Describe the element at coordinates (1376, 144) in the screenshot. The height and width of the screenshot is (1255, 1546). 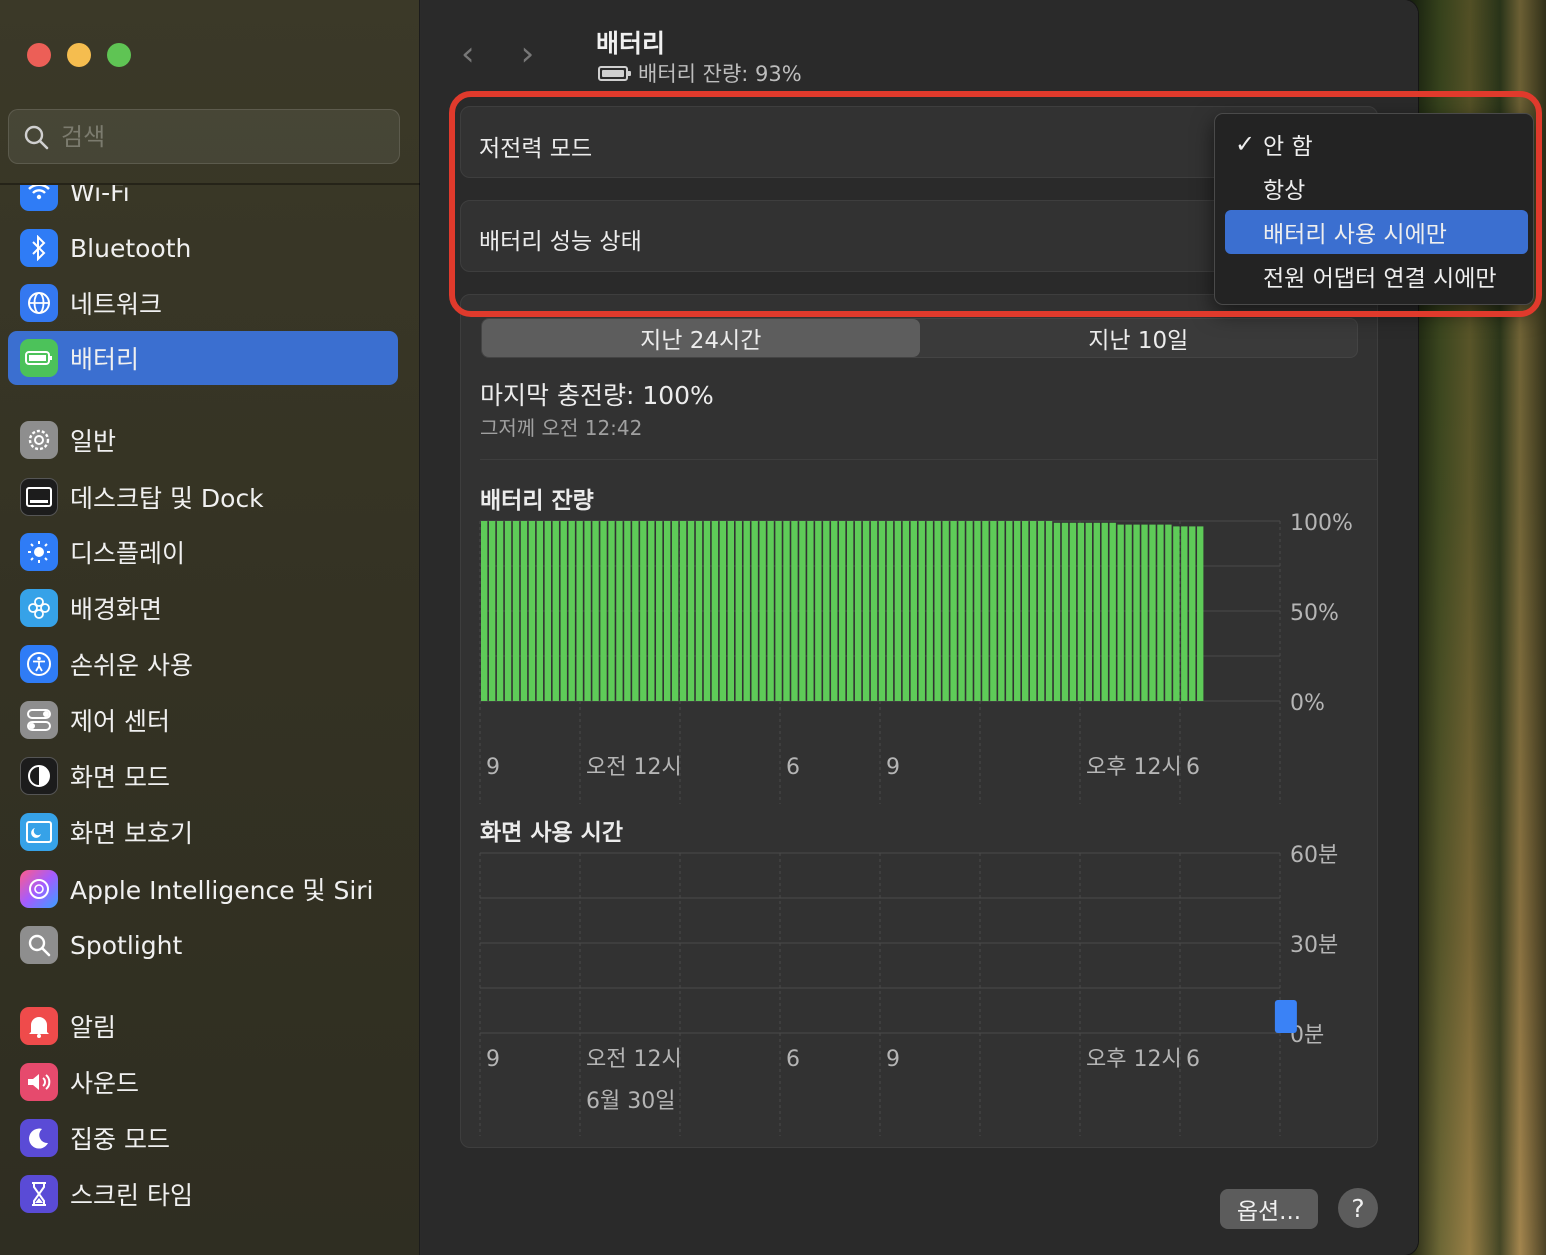
I see `menu-item-never: ✓ 안 함` at that location.